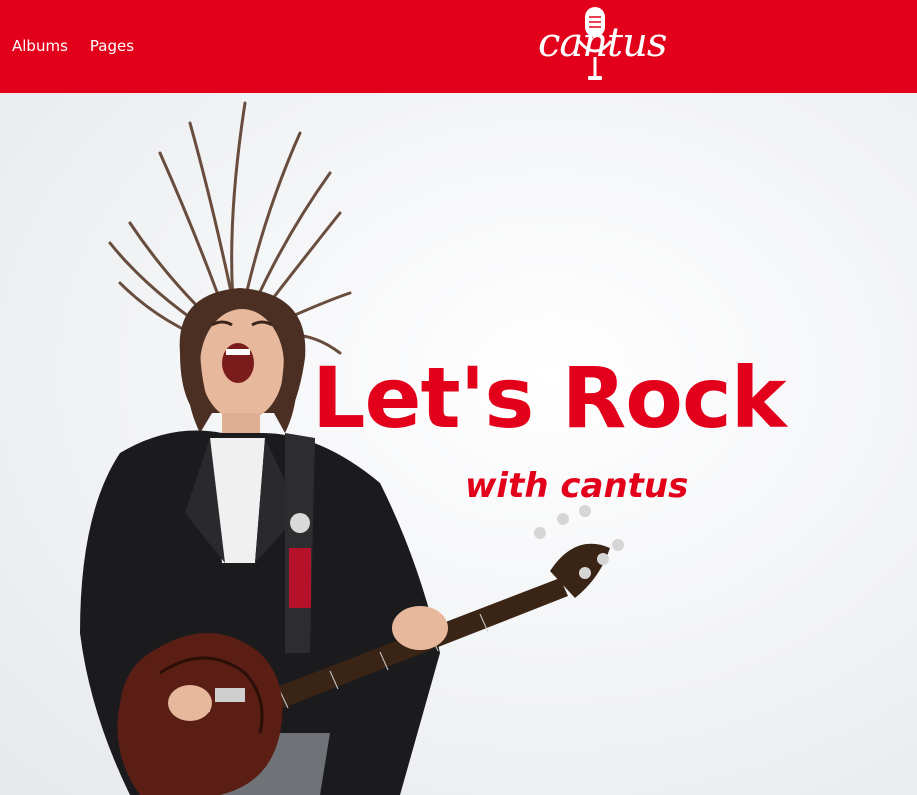 The height and width of the screenshot is (795, 917). What do you see at coordinates (577, 486) in the screenshot?
I see `hero-subheadline: with cantus` at bounding box center [577, 486].